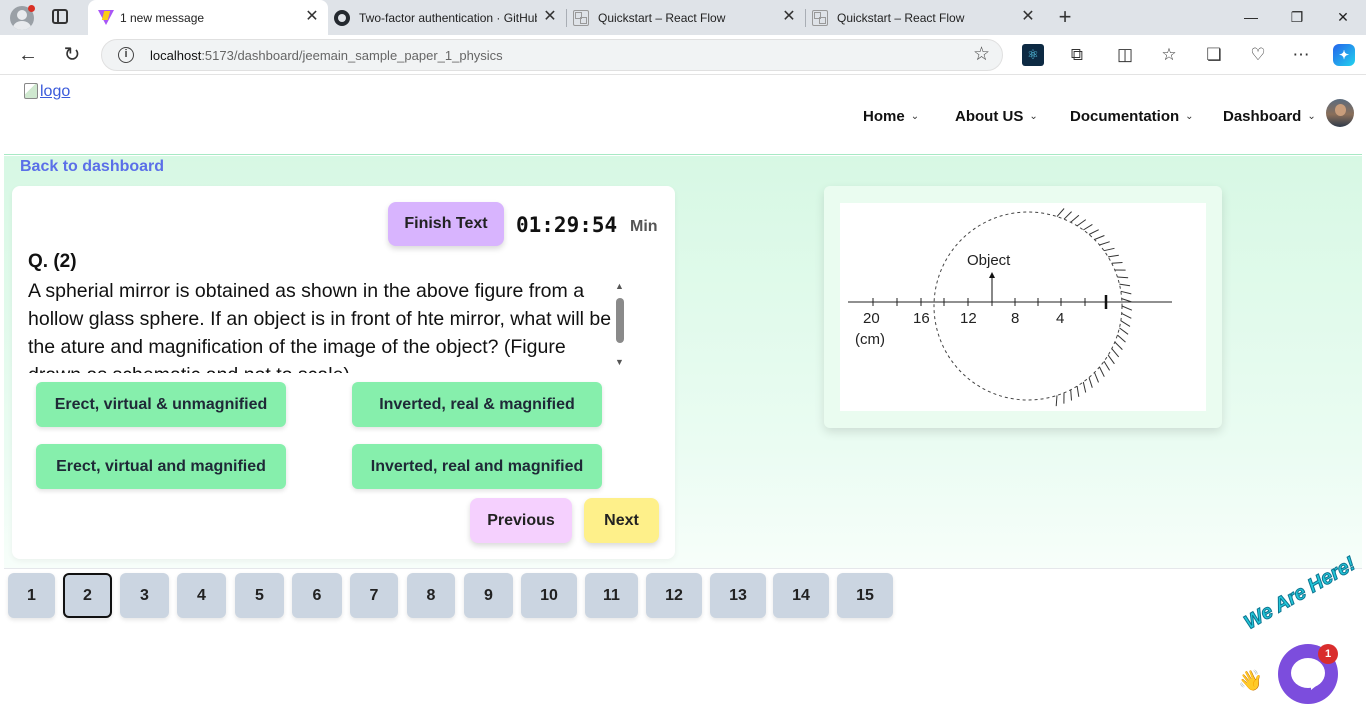 Image resolution: width=1366 pixels, height=720 pixels. I want to click on page-button-1: 1, so click(31, 595).